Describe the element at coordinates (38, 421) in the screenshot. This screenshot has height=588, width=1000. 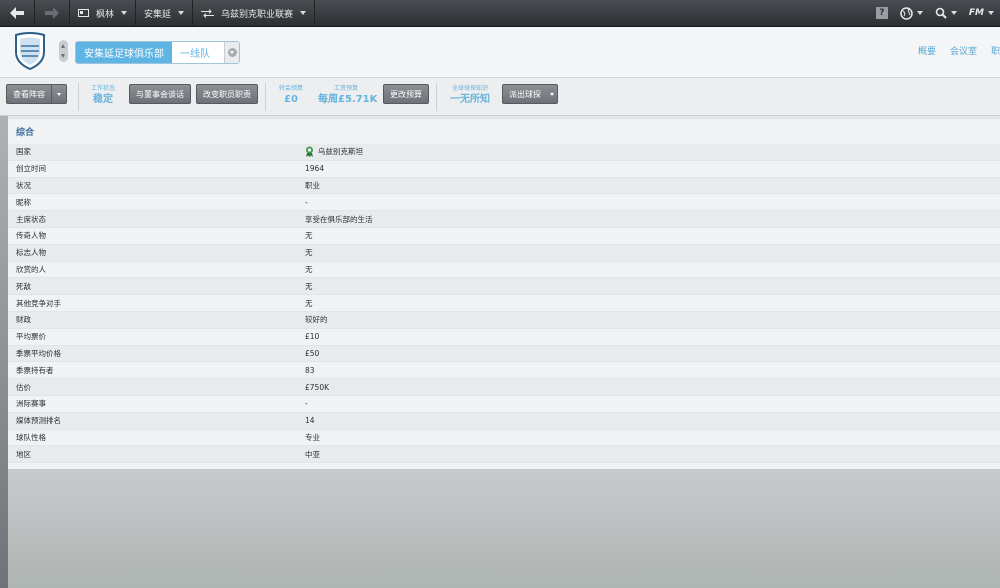
I see `row-label: 媒体预测排名` at that location.